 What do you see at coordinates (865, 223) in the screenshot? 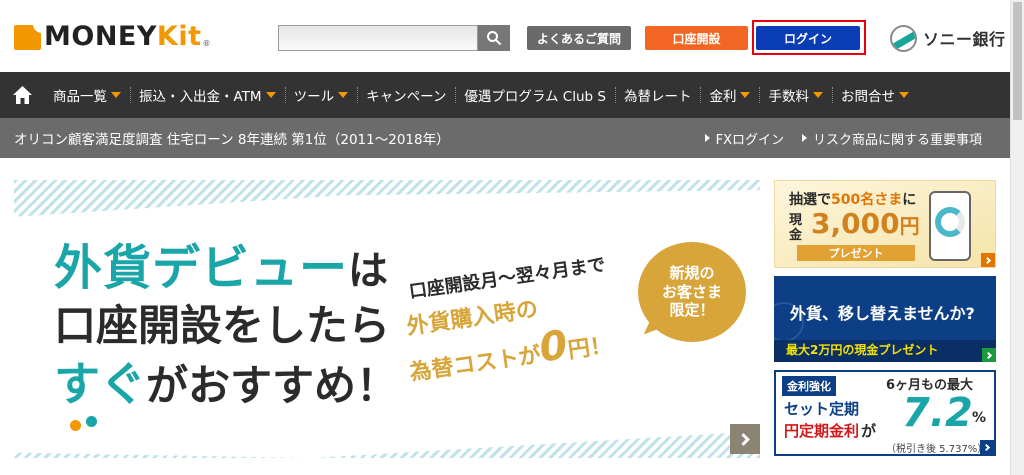
I see `cash-amount: 3,000円` at bounding box center [865, 223].